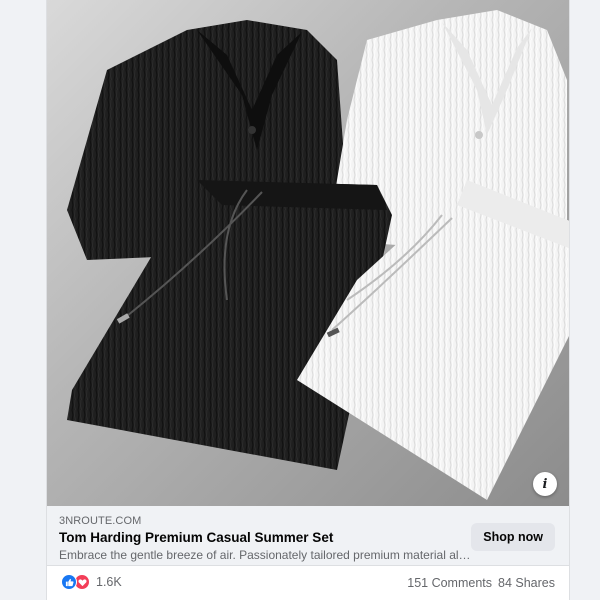  I want to click on shares-count: 84 Shares, so click(526, 583).